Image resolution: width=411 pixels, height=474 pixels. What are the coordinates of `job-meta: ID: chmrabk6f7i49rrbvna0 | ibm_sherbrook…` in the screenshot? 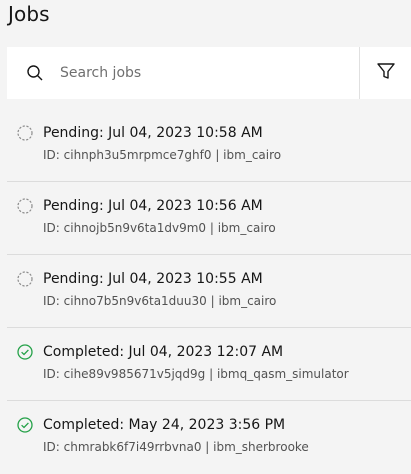 It's located at (176, 447).